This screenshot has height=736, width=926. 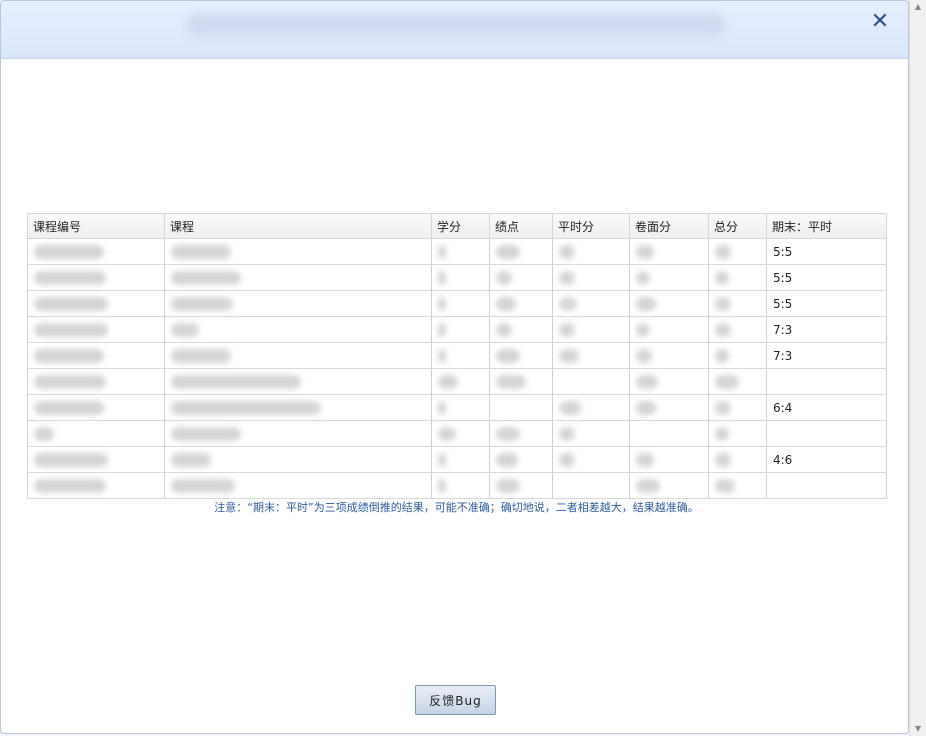 What do you see at coordinates (826, 407) in the screenshot?
I see `cell-ratio: 6:4` at bounding box center [826, 407].